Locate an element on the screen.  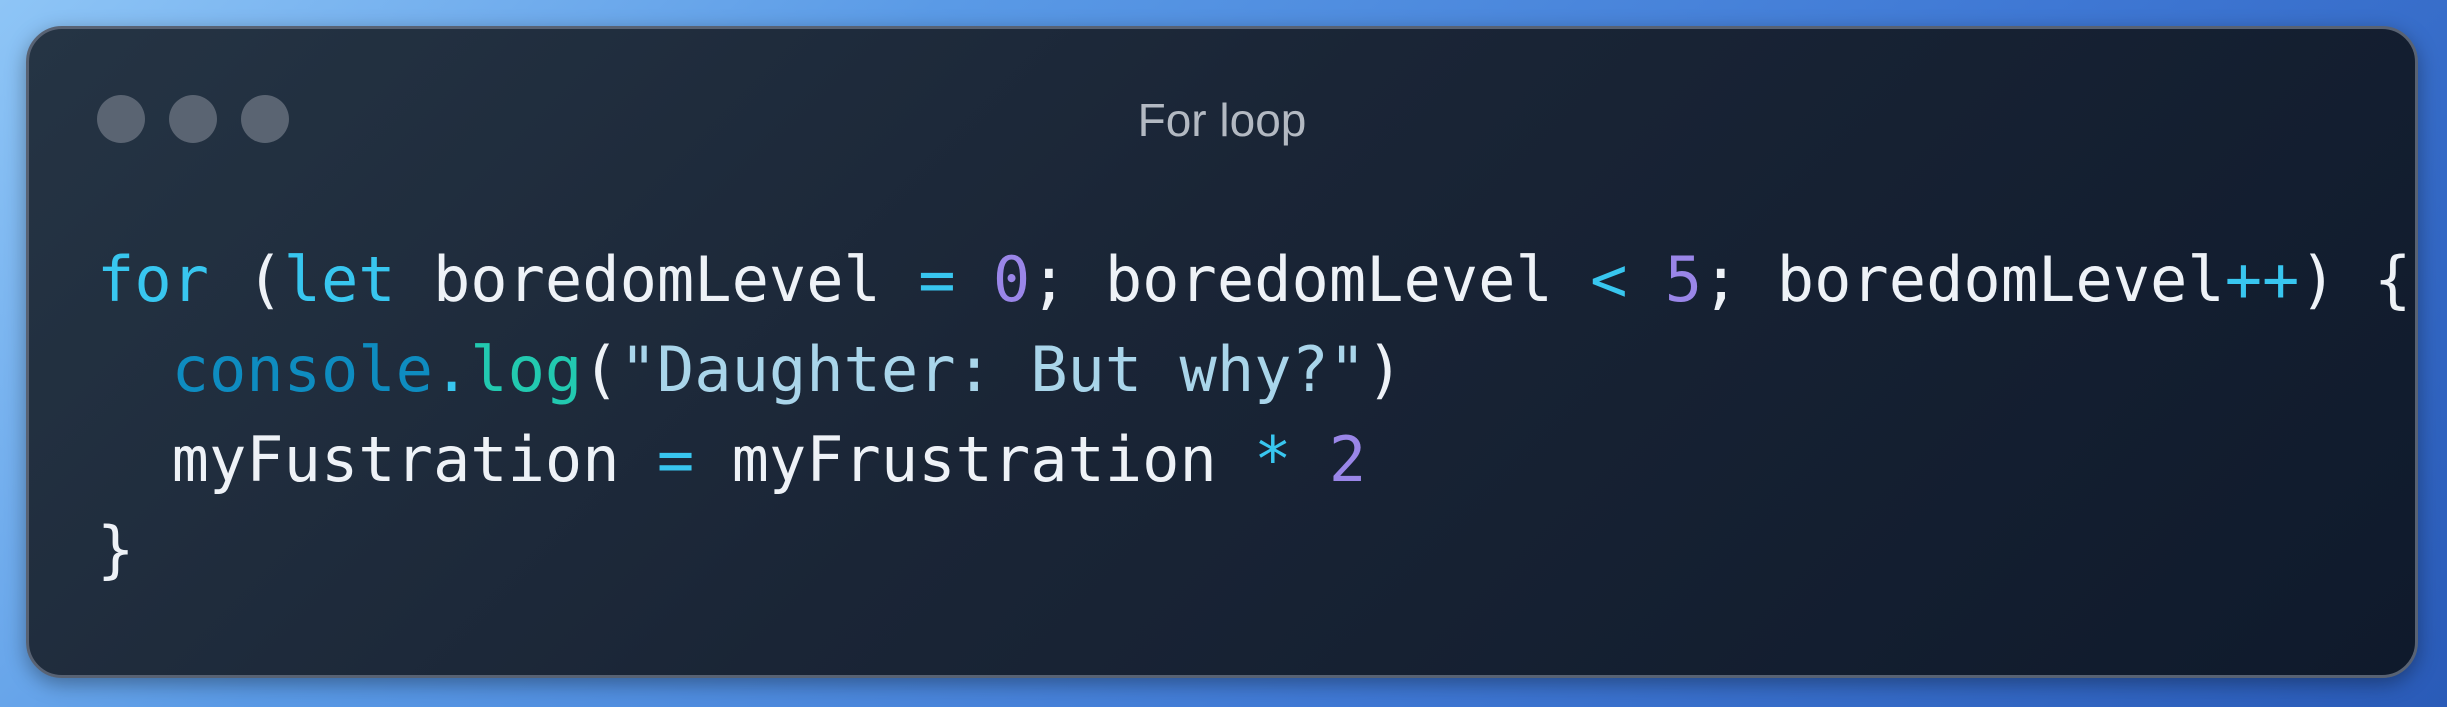
code-token-number: 0 is located at coordinates (1011, 279).